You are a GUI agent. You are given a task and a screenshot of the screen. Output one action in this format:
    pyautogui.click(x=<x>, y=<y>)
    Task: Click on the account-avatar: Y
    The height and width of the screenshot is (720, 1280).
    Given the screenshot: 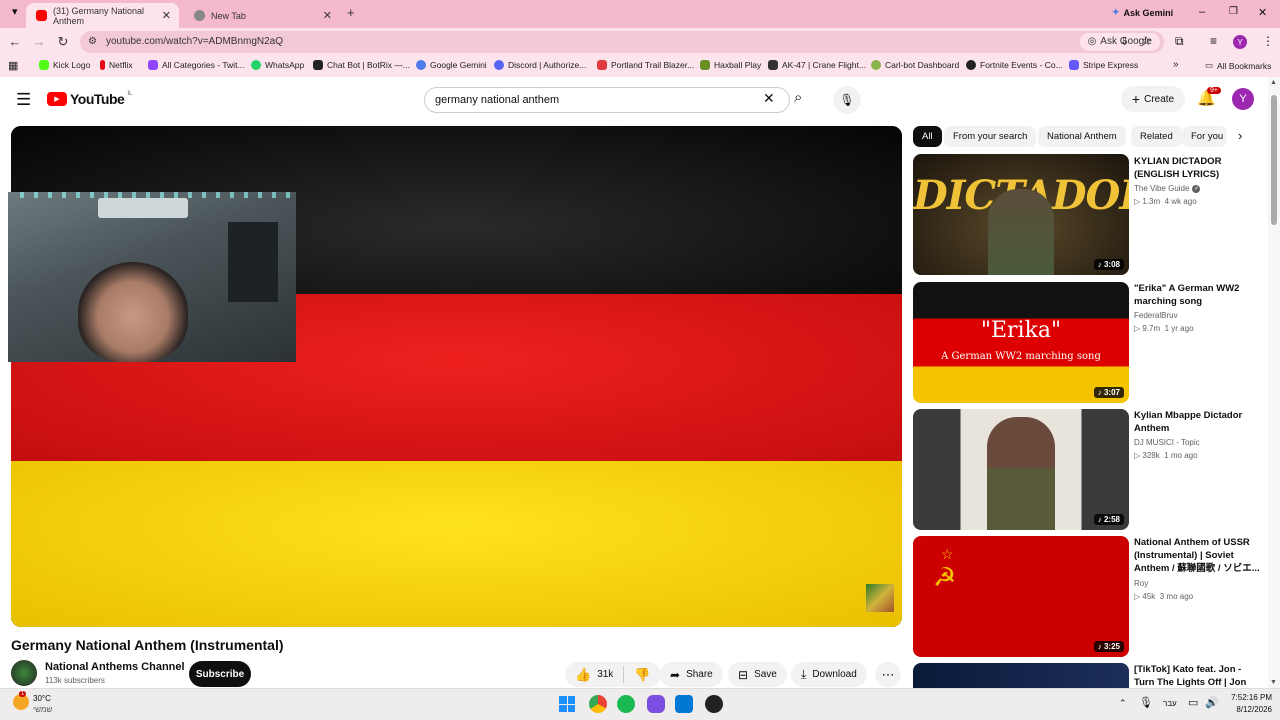 What is the action you would take?
    pyautogui.click(x=1243, y=99)
    